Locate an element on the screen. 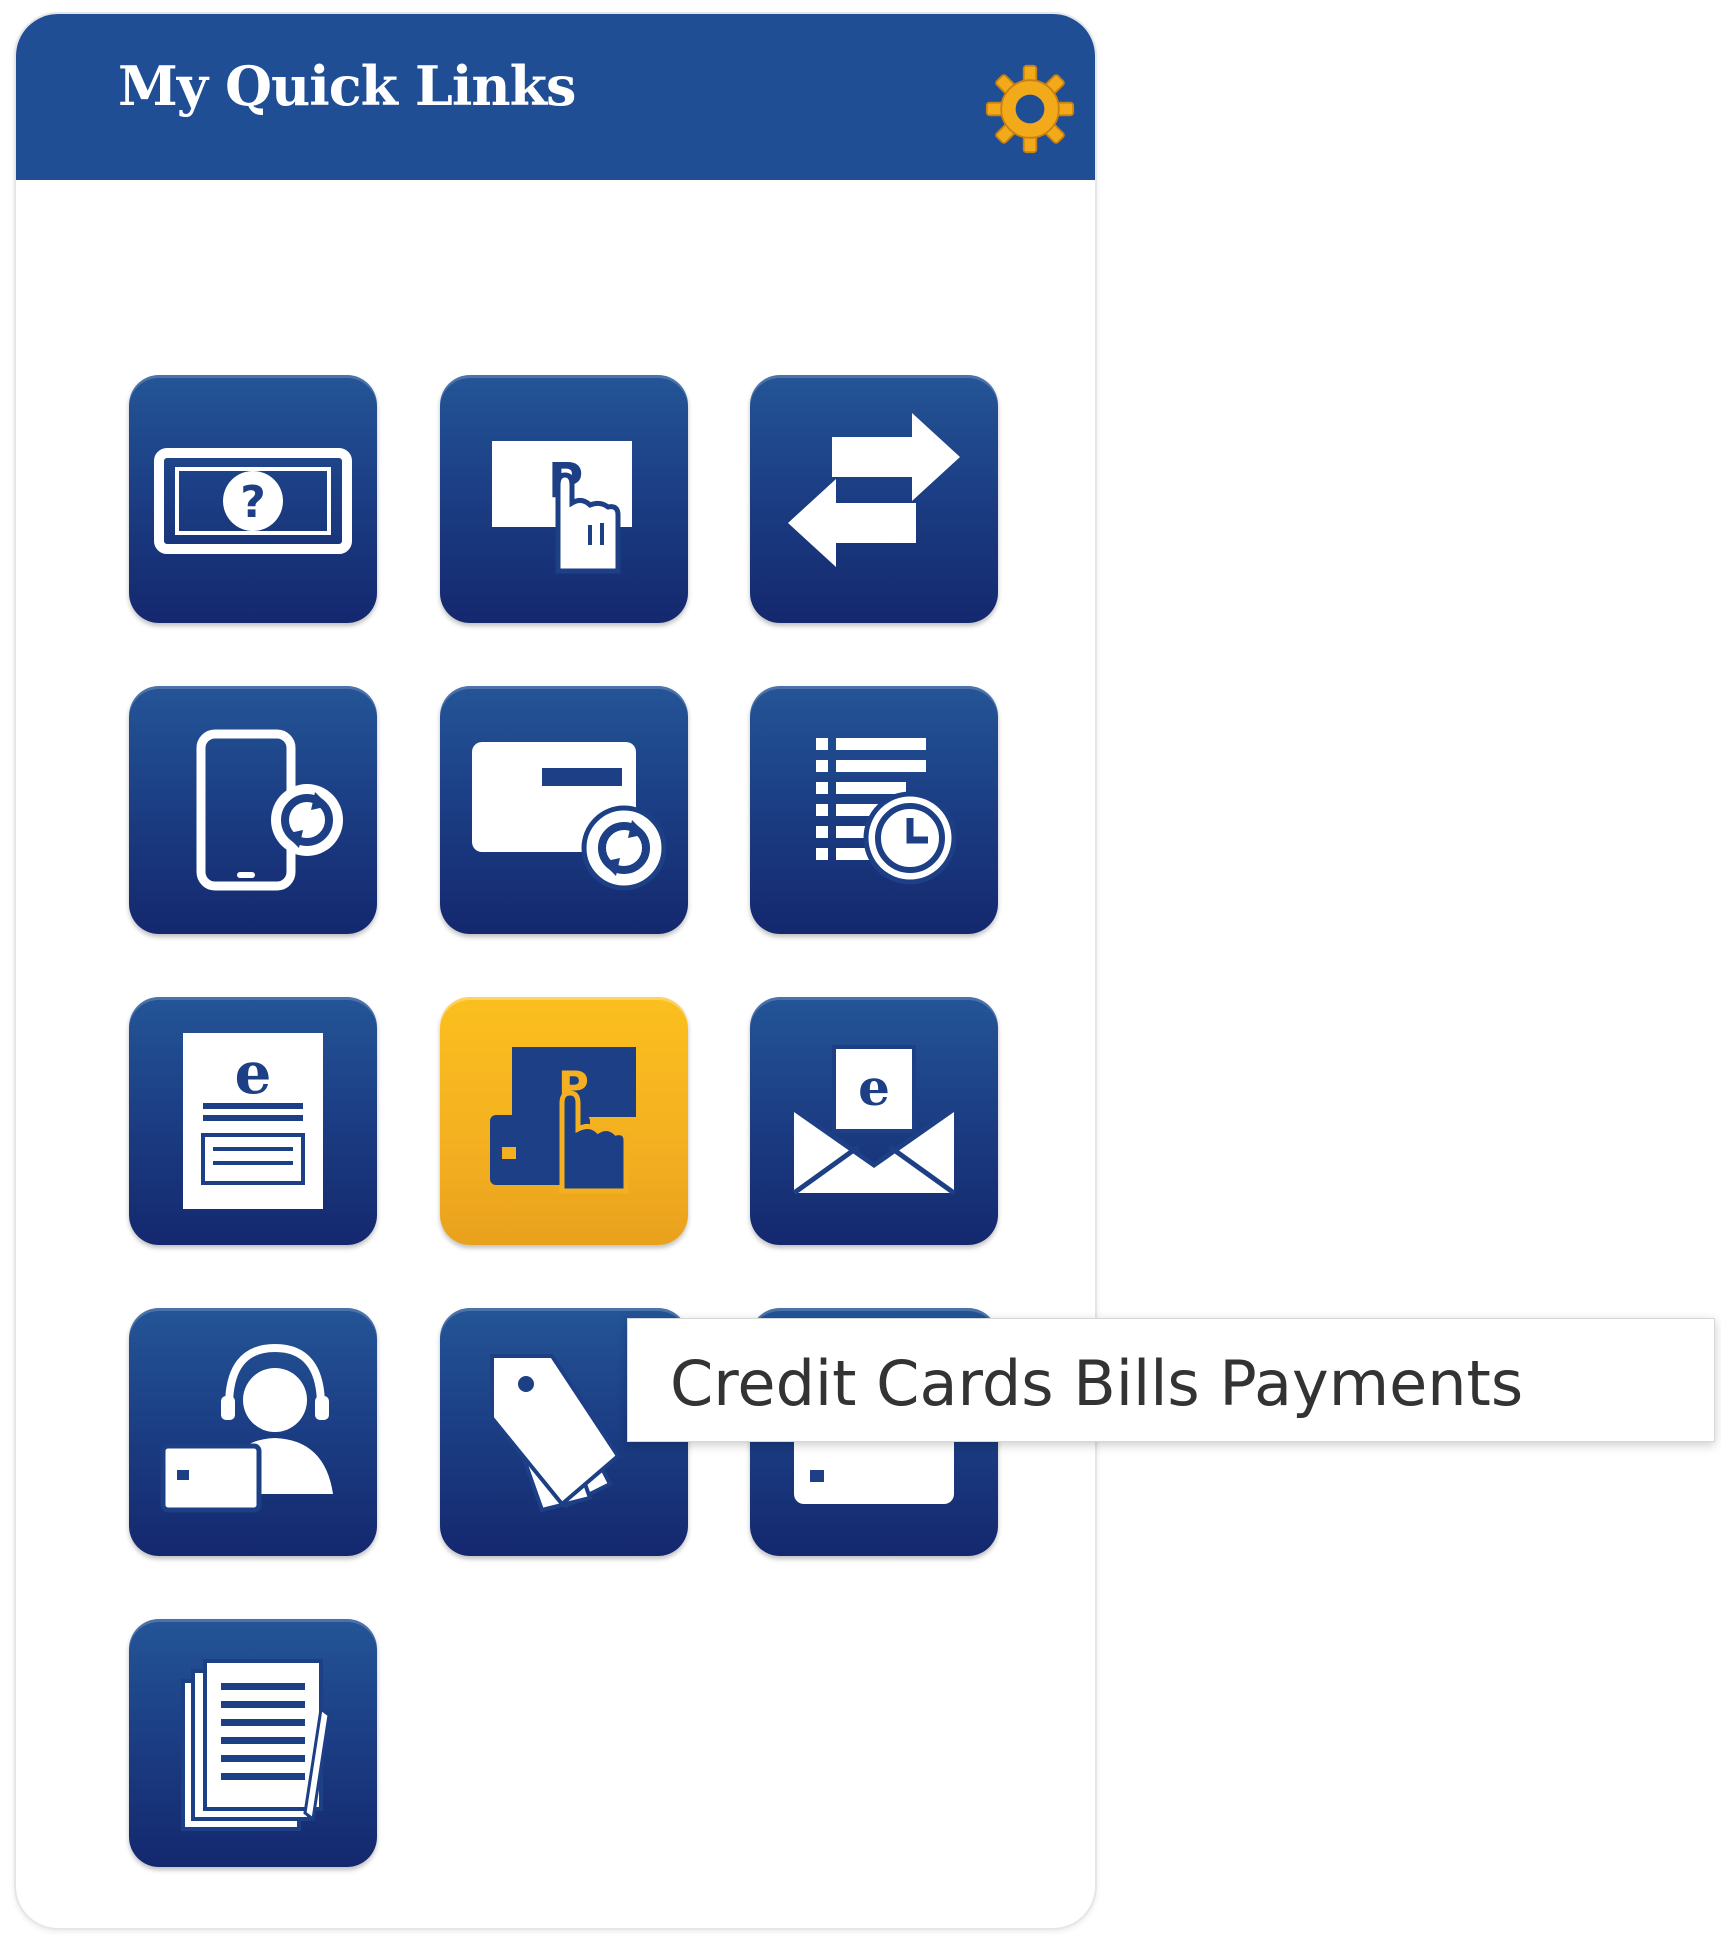 Image resolution: width=1721 pixels, height=1937 pixels. credit-card-payment-icon: P is located at coordinates (563, 1120).